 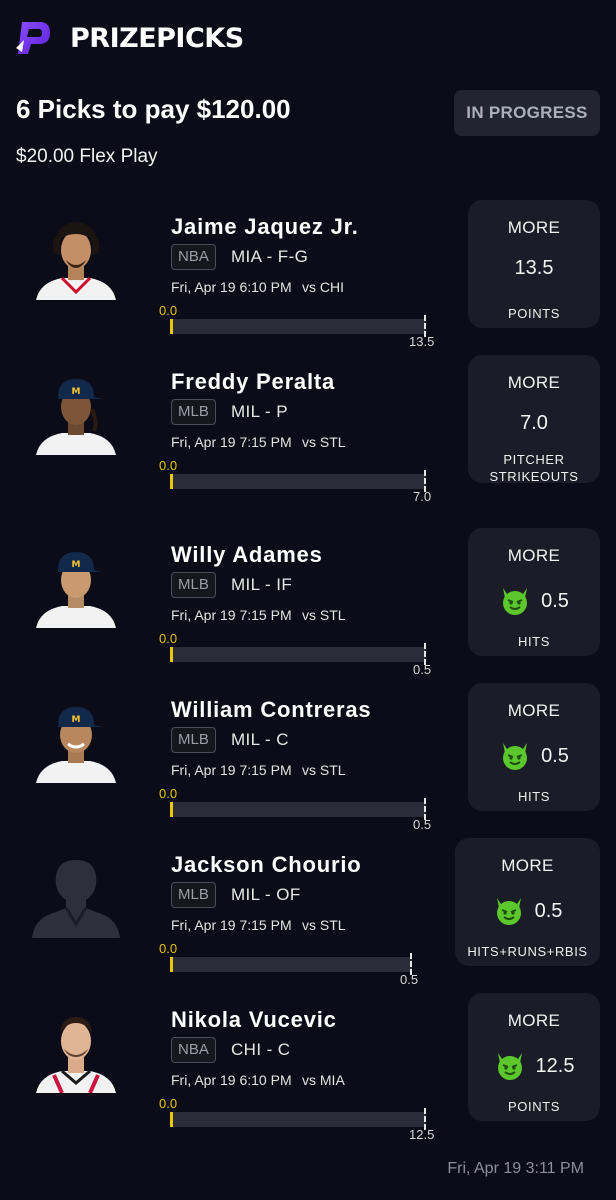 What do you see at coordinates (323, 1080) in the screenshot?
I see `opponent: vs MIA` at bounding box center [323, 1080].